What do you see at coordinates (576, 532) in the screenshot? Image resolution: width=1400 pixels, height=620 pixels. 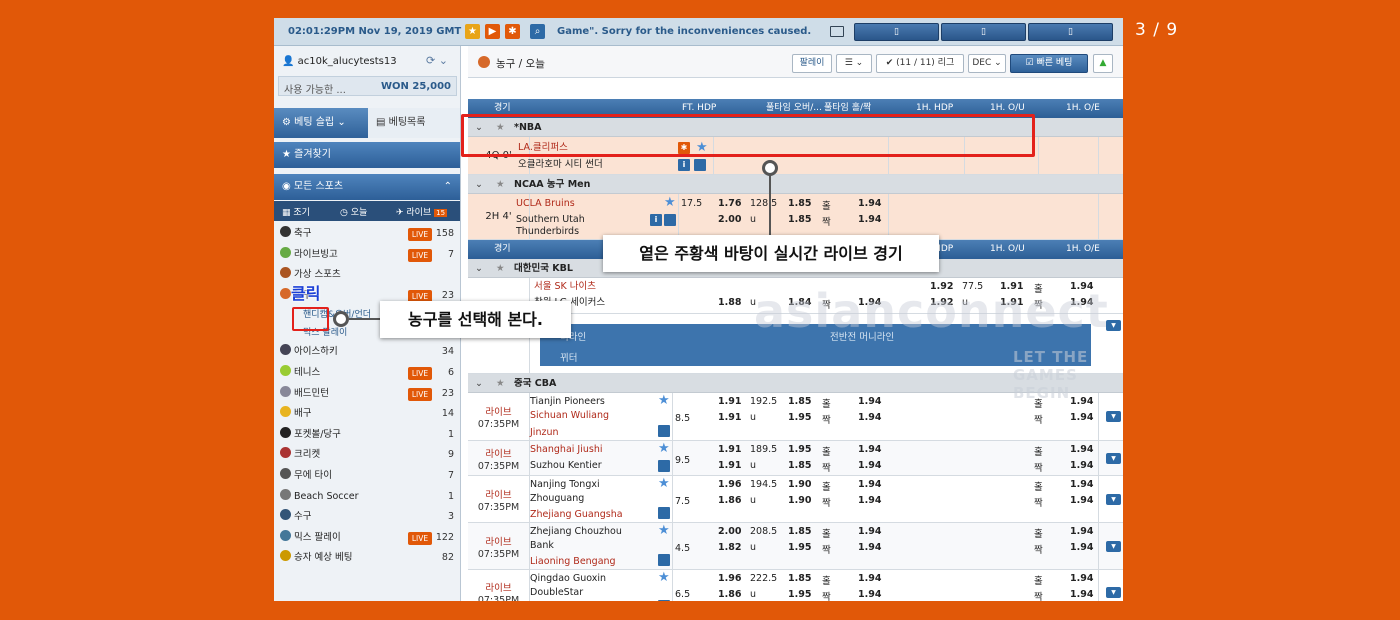 I see `team-name: Zhejiang Chouzhou` at bounding box center [576, 532].